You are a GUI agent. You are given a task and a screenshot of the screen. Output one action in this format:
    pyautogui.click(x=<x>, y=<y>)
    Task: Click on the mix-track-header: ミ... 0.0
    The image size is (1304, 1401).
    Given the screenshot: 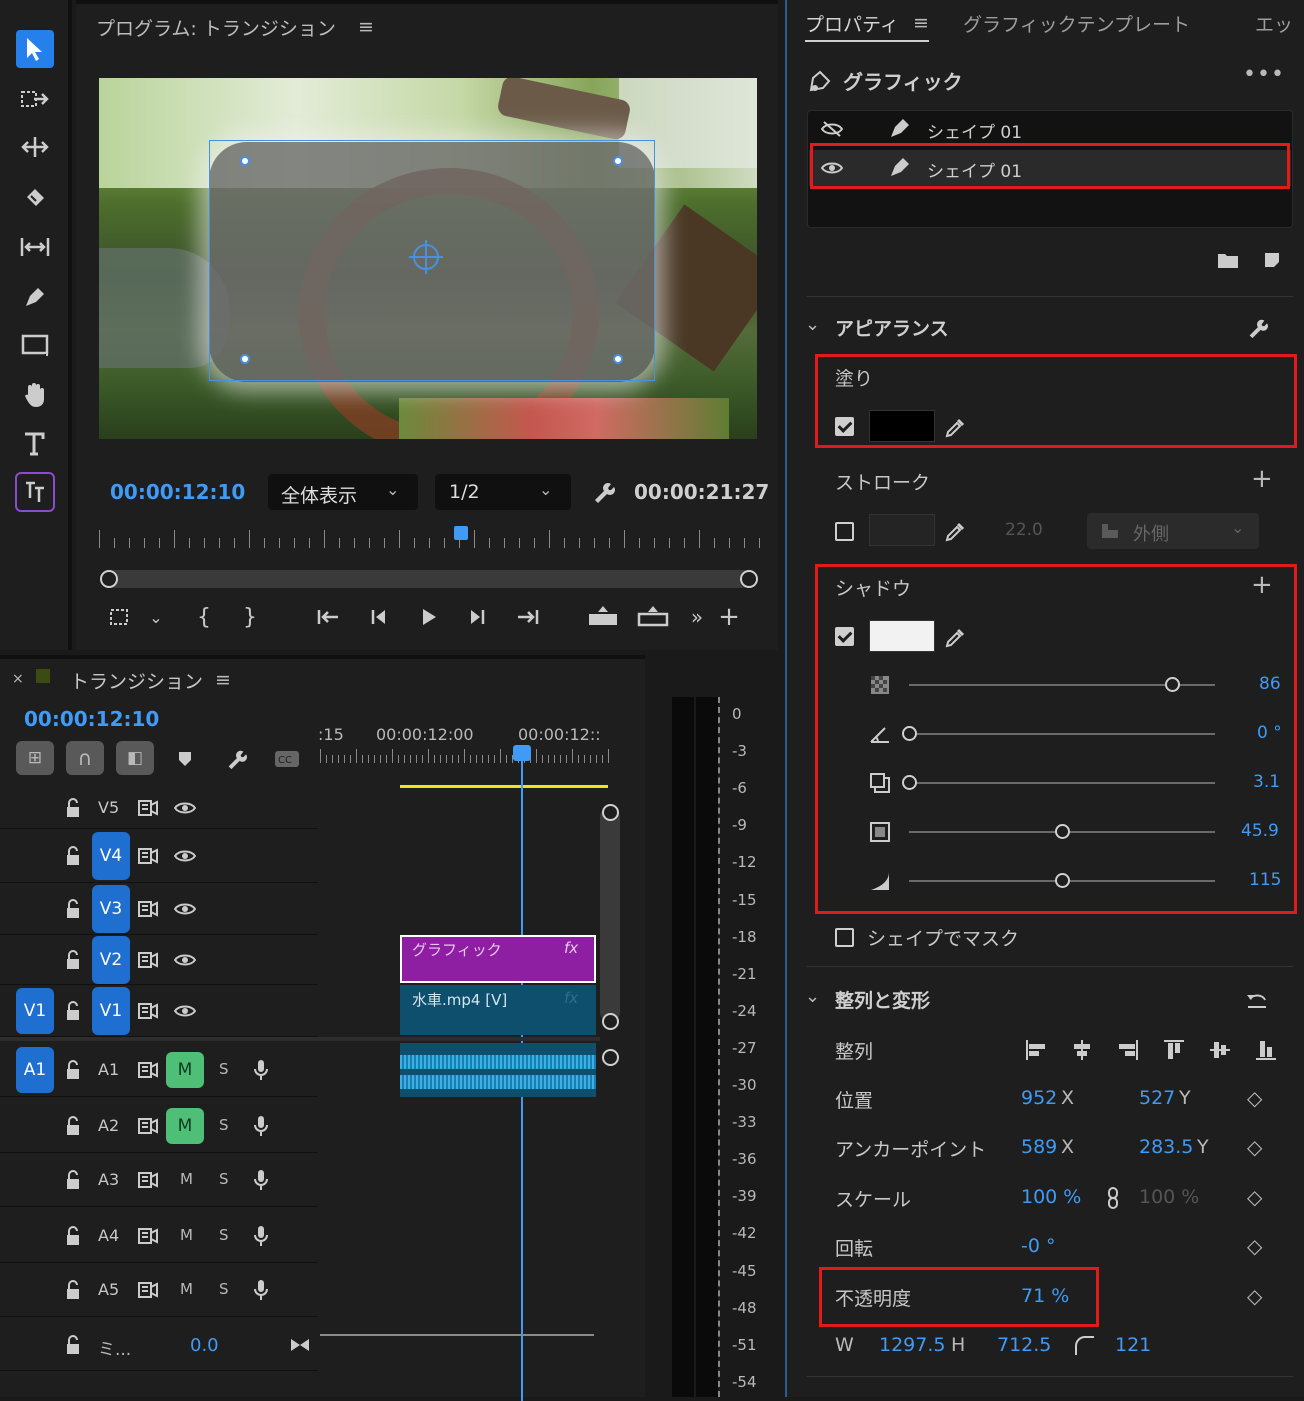 What is the action you would take?
    pyautogui.click(x=159, y=1345)
    